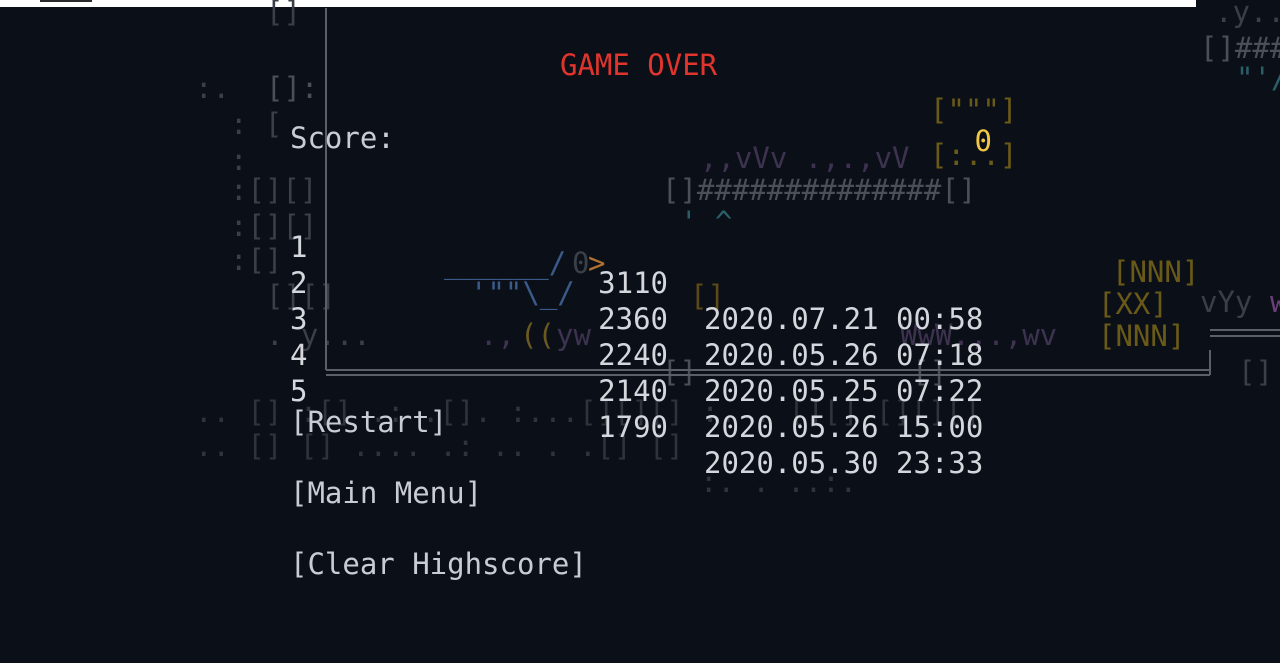 This screenshot has width=1280, height=663. What do you see at coordinates (299, 391) in the screenshot?
I see `highscore-rank: 5` at bounding box center [299, 391].